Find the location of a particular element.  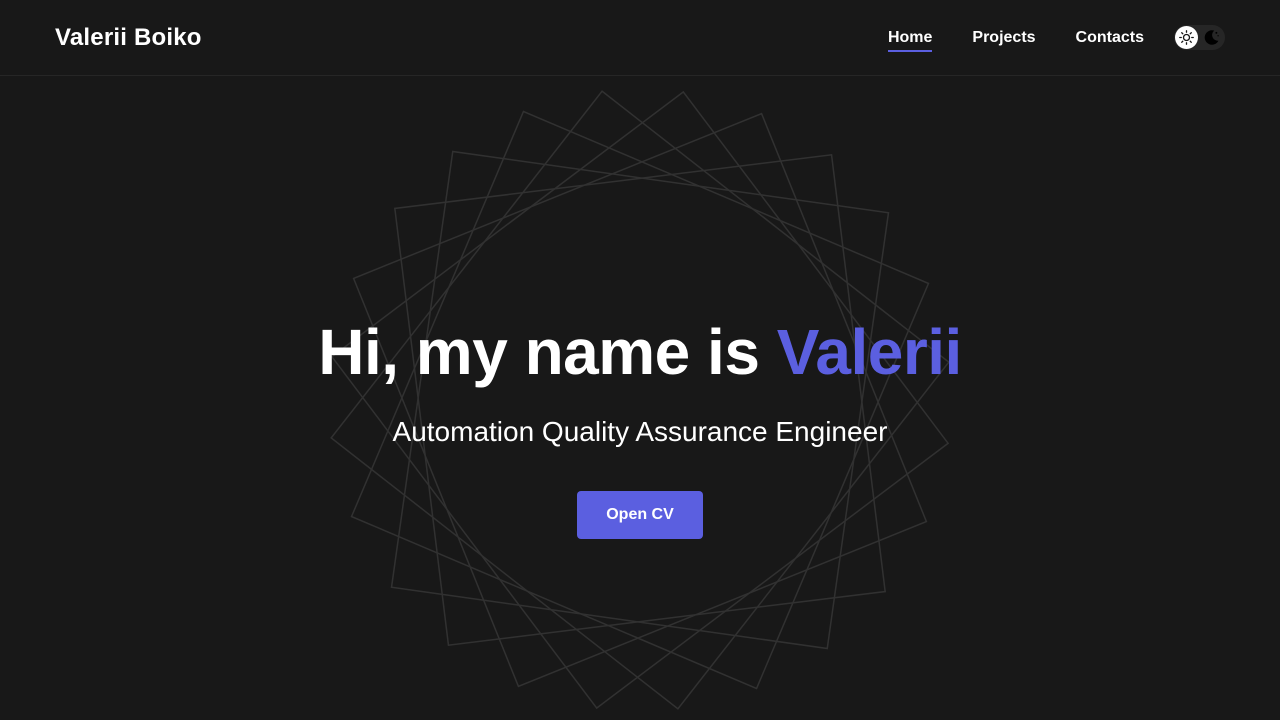

sun-icon is located at coordinates (1186, 37).